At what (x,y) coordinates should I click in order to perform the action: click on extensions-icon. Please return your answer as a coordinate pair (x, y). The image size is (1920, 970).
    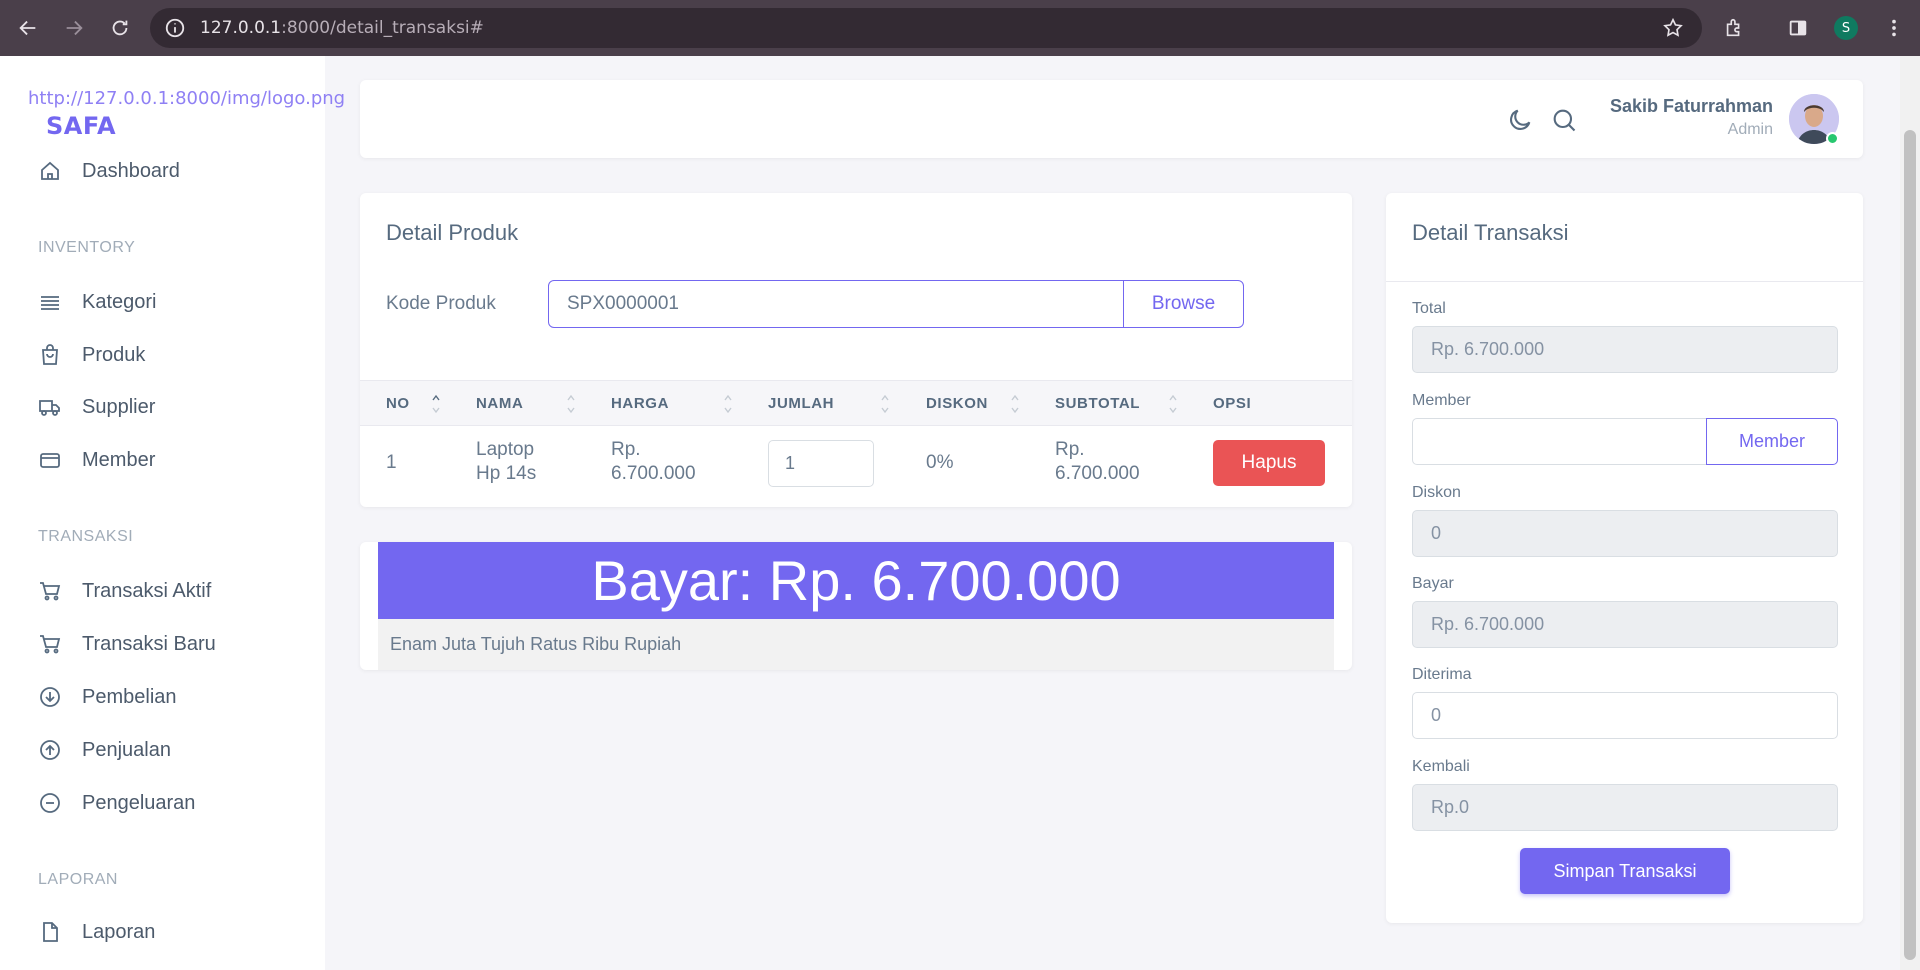
    Looking at the image, I should click on (1734, 28).